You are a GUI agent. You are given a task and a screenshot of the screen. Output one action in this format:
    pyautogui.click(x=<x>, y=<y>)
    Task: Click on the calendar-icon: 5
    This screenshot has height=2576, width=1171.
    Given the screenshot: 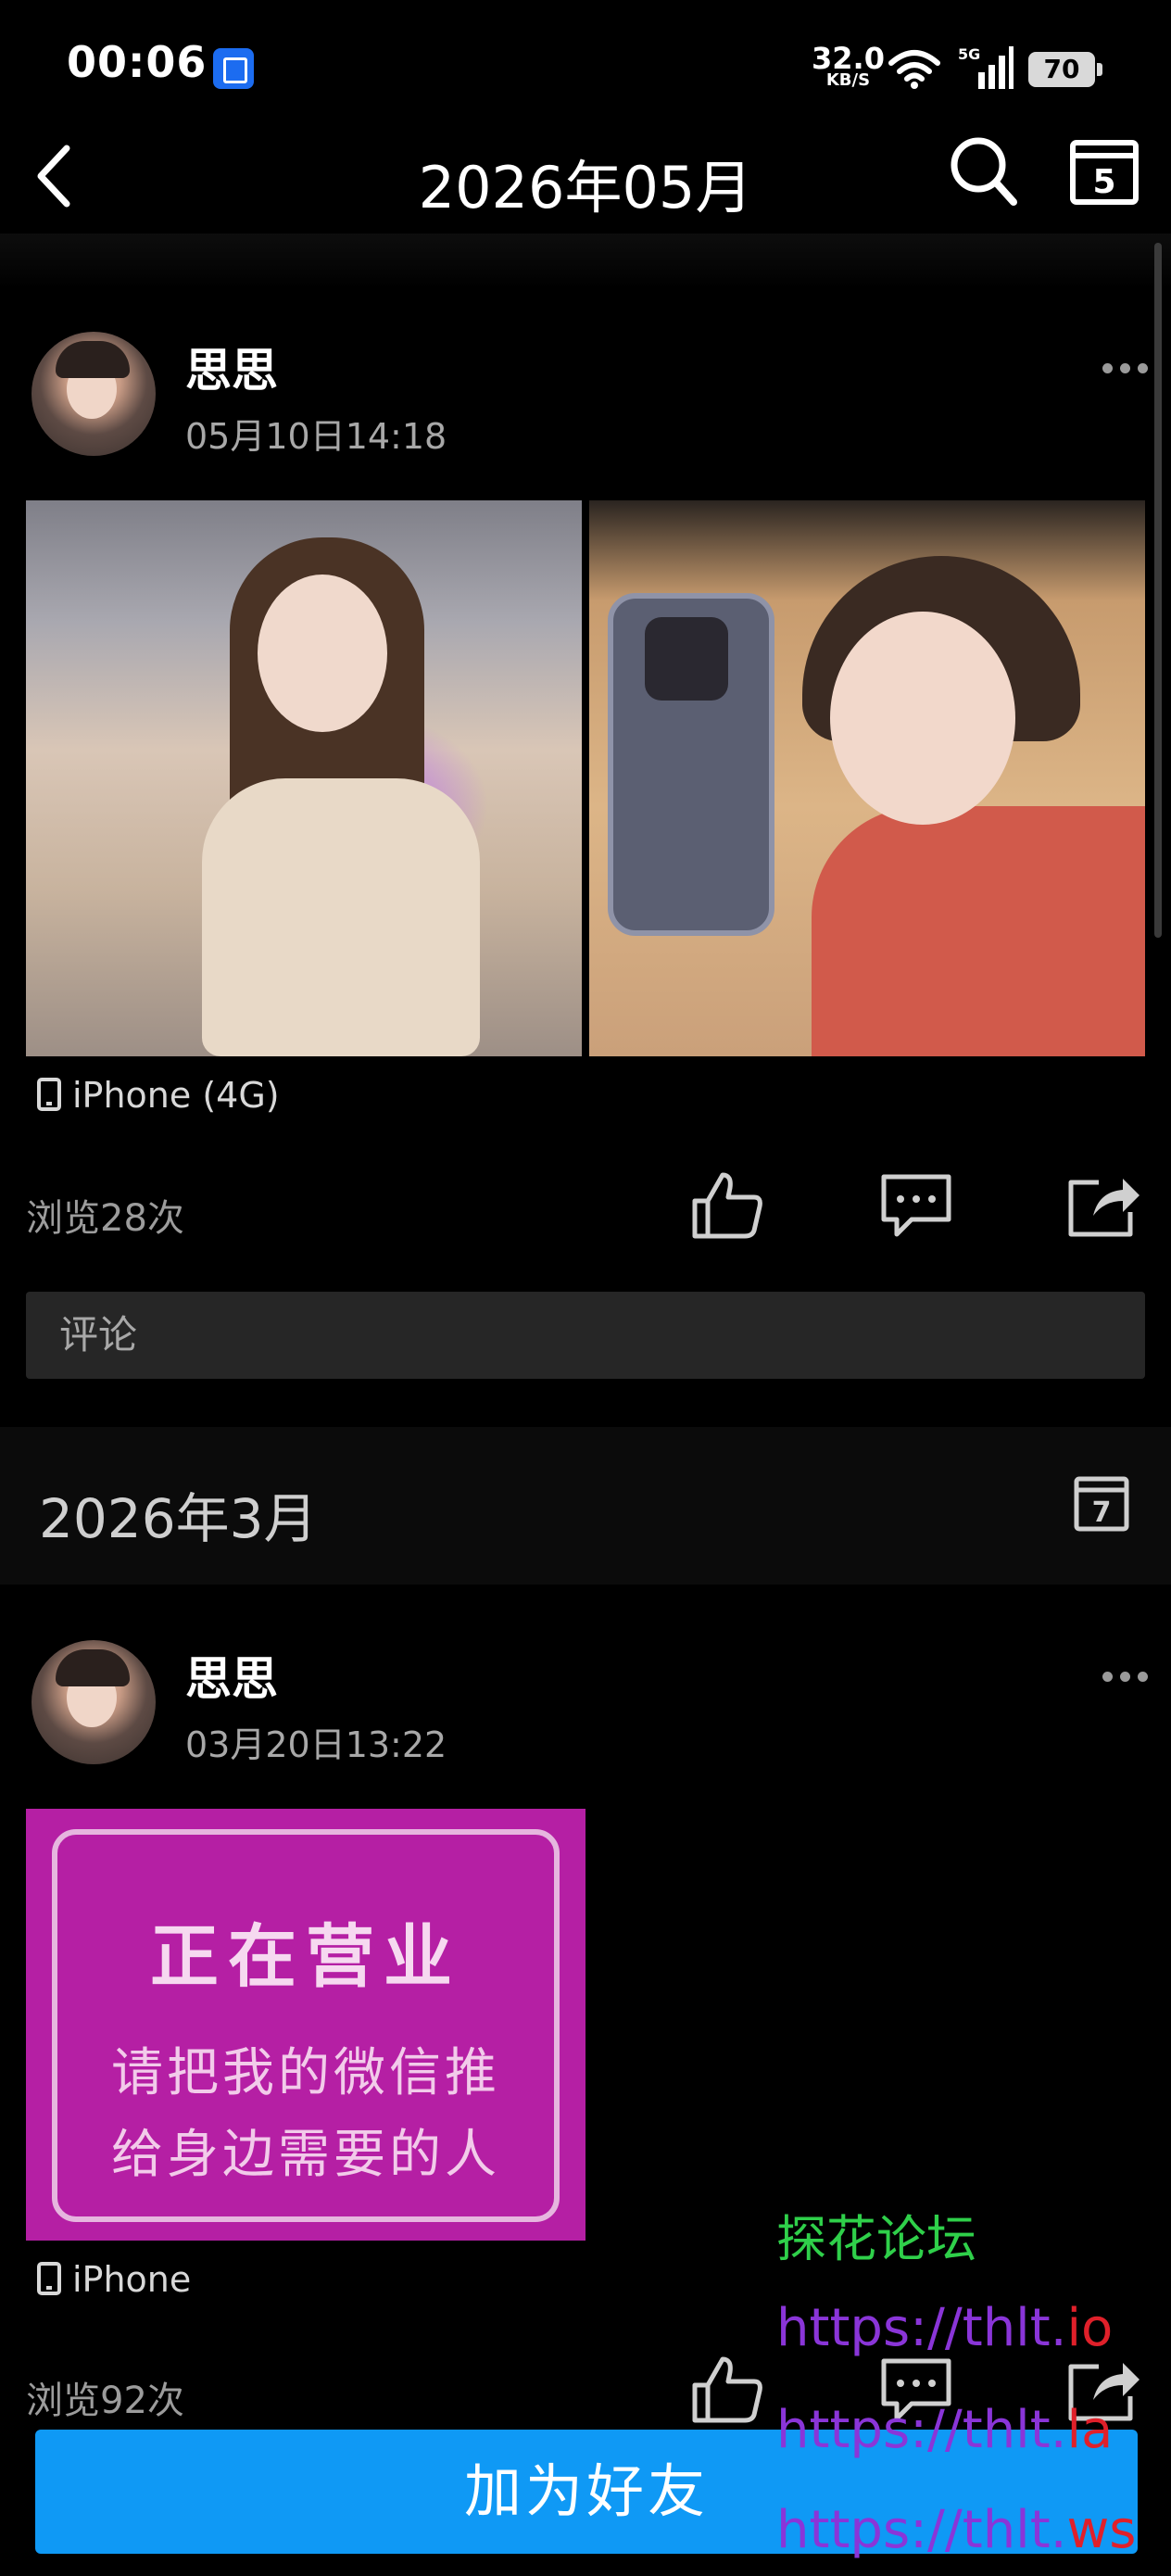 What is the action you would take?
    pyautogui.click(x=1104, y=170)
    